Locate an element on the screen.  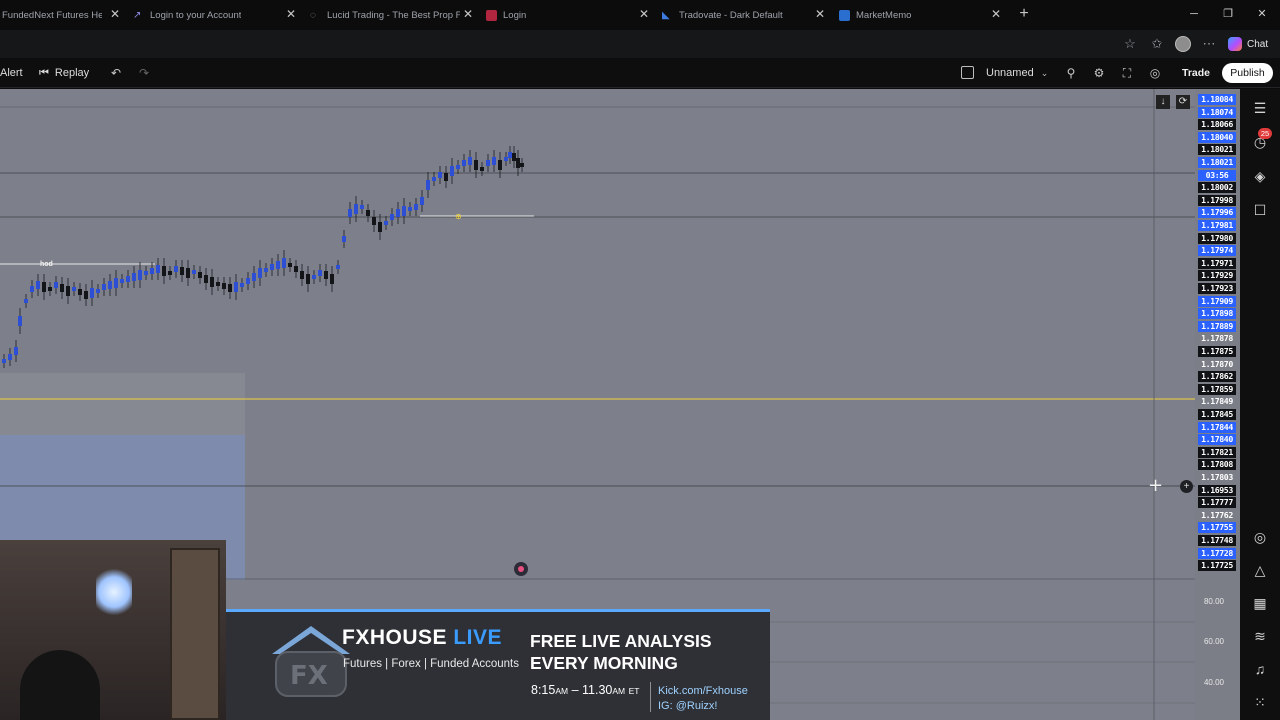
price-label: 1.17971 is located at coordinates (1217, 263).